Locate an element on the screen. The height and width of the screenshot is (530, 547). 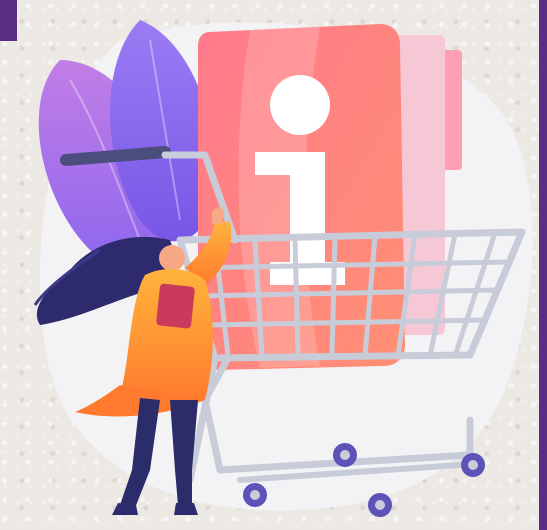
right-edge-bar is located at coordinates (543, 265).